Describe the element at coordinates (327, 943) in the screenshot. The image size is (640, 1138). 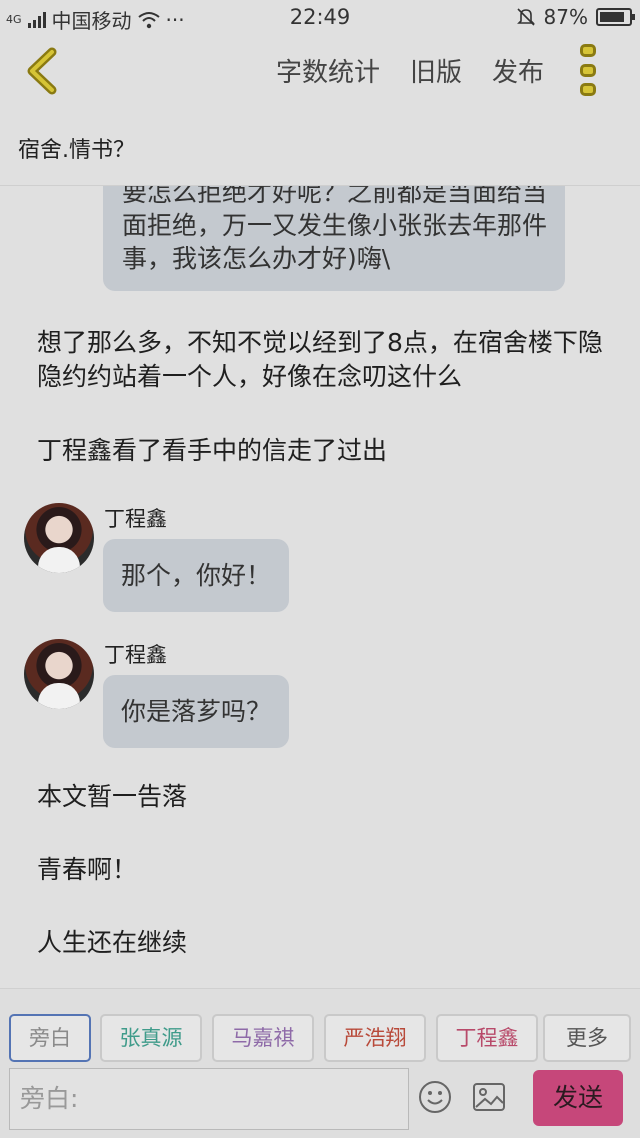
I see `narration-text: 人生还在继续` at that location.